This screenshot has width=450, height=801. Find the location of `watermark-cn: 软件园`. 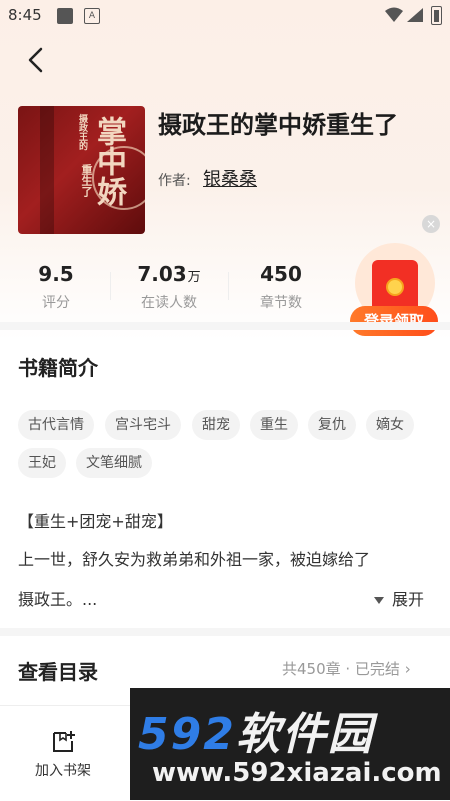

watermark-cn: 软件园 is located at coordinates (304, 734).